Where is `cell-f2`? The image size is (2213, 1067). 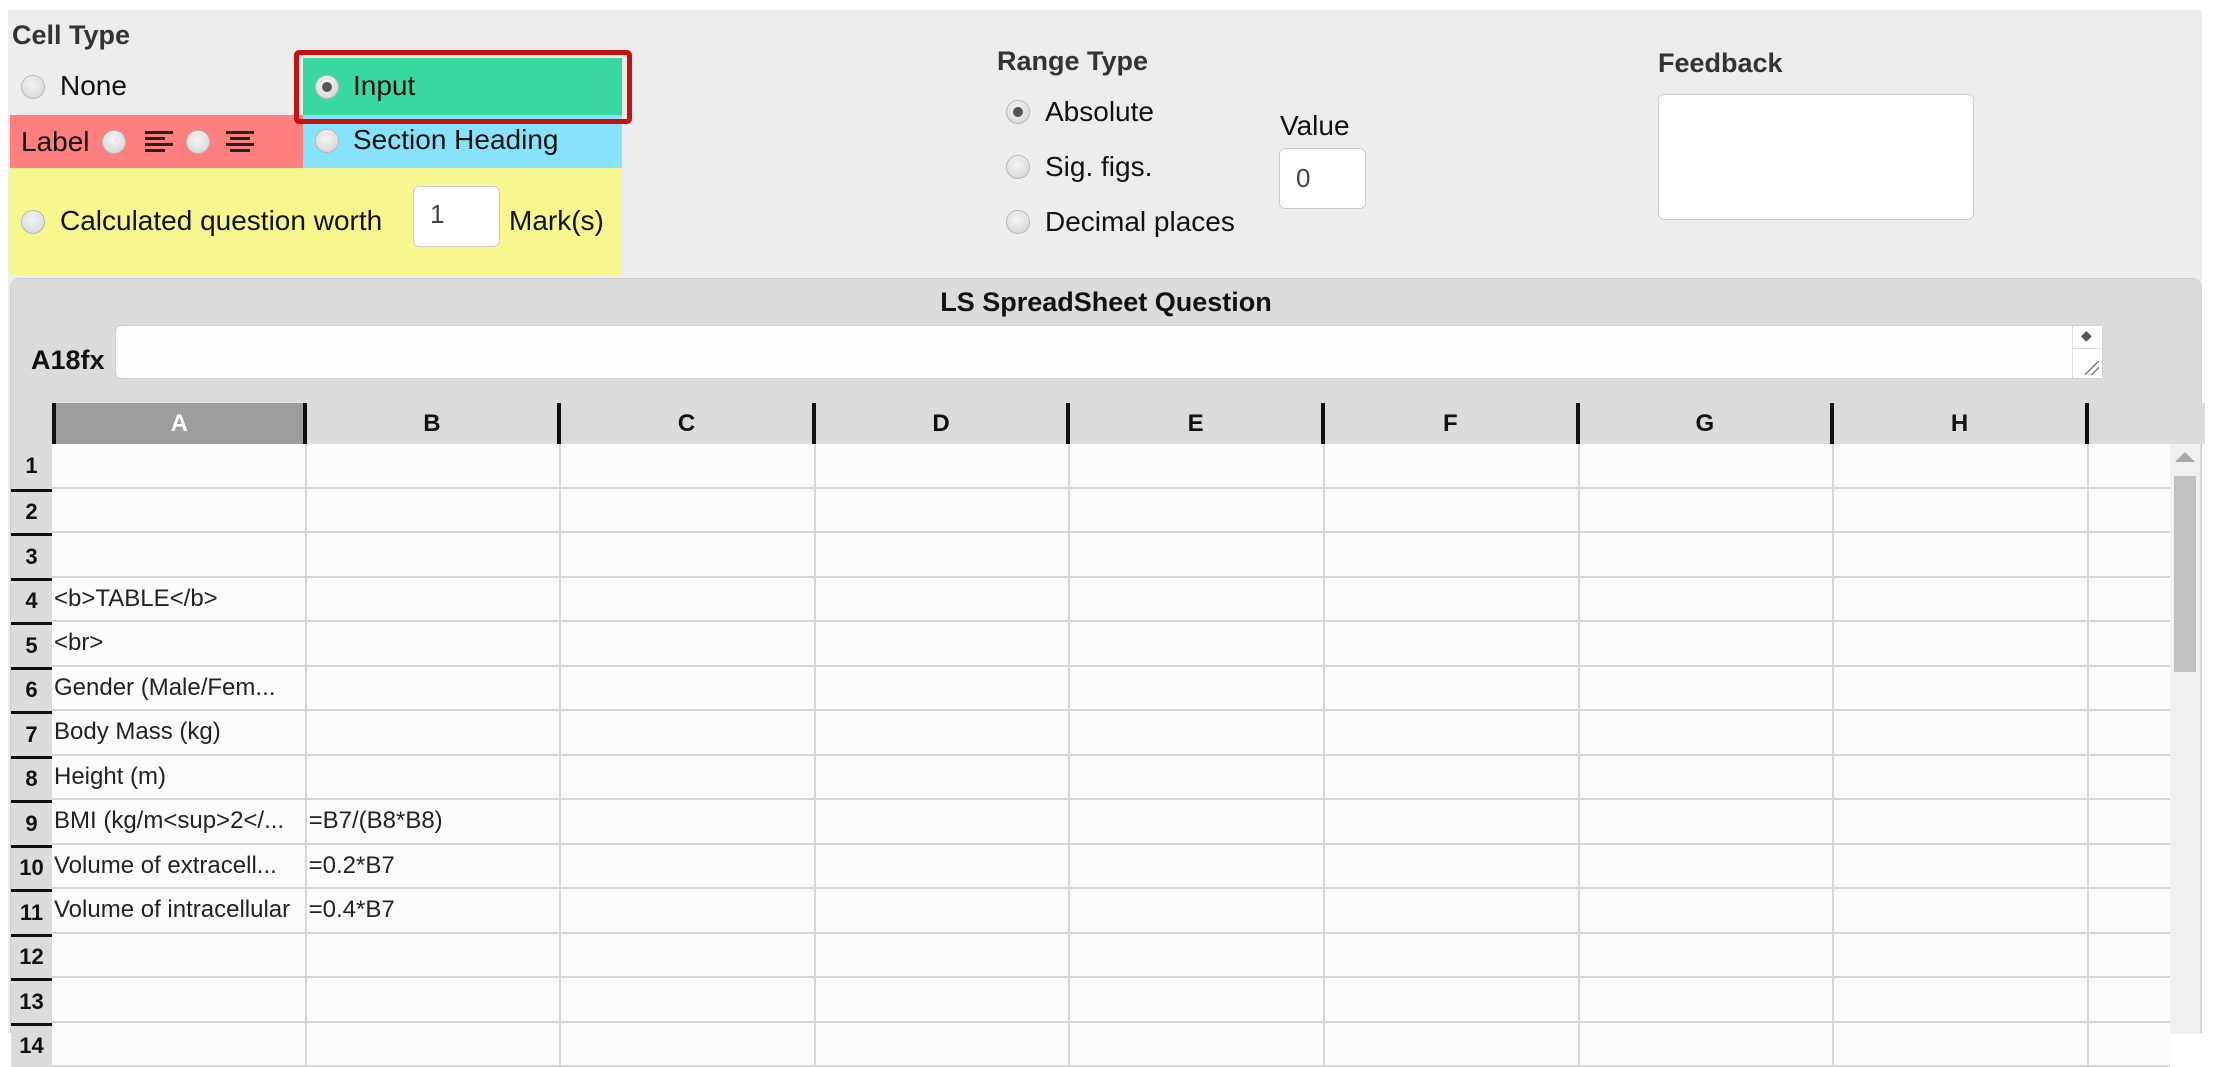 cell-f2 is located at coordinates (1452, 511).